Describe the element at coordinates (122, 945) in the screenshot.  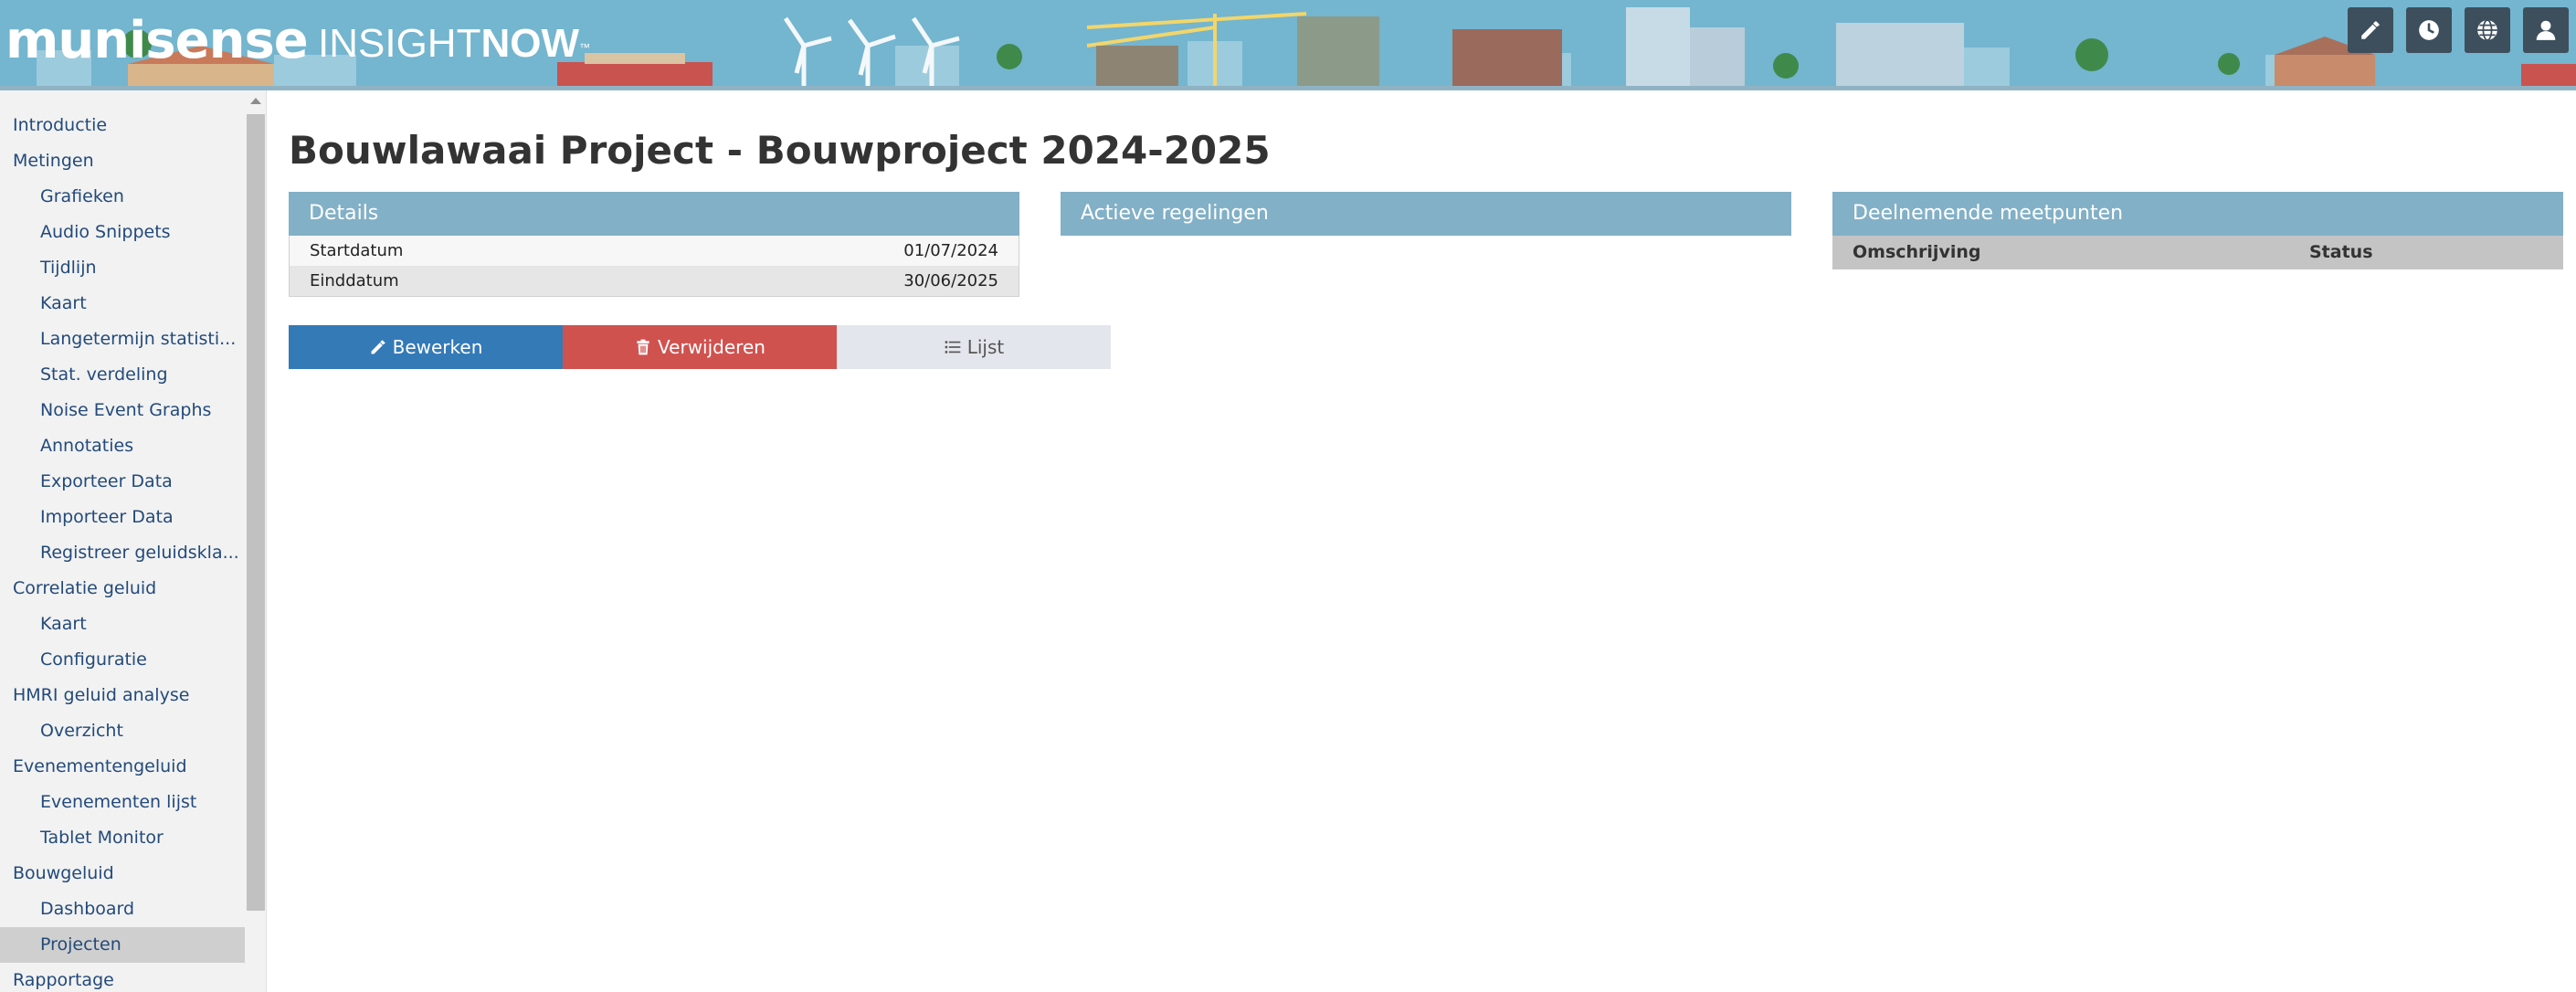
I see `sidebar-item-projecten: Projecten` at that location.